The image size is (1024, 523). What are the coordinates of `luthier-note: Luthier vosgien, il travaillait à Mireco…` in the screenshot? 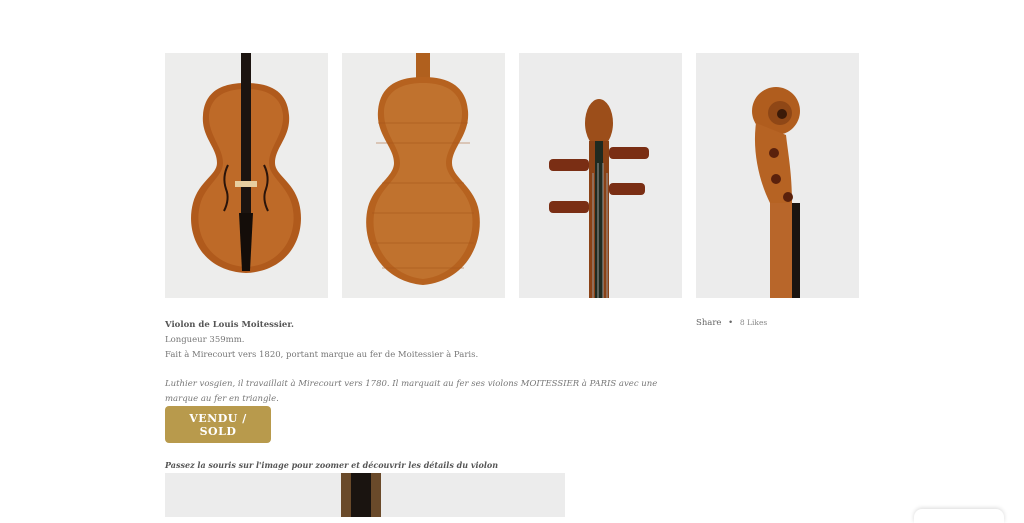 It's located at (411, 391).